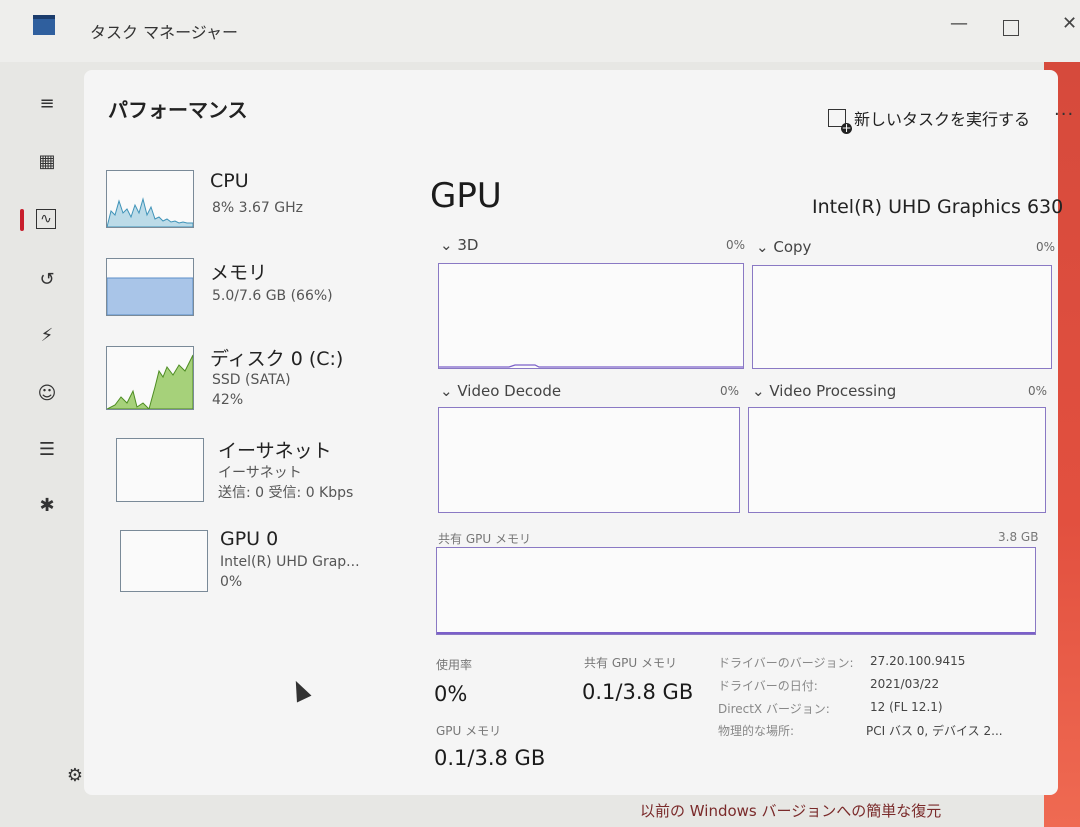 The image size is (1080, 827). What do you see at coordinates (589, 460) in the screenshot?
I see `graph-video-decode` at bounding box center [589, 460].